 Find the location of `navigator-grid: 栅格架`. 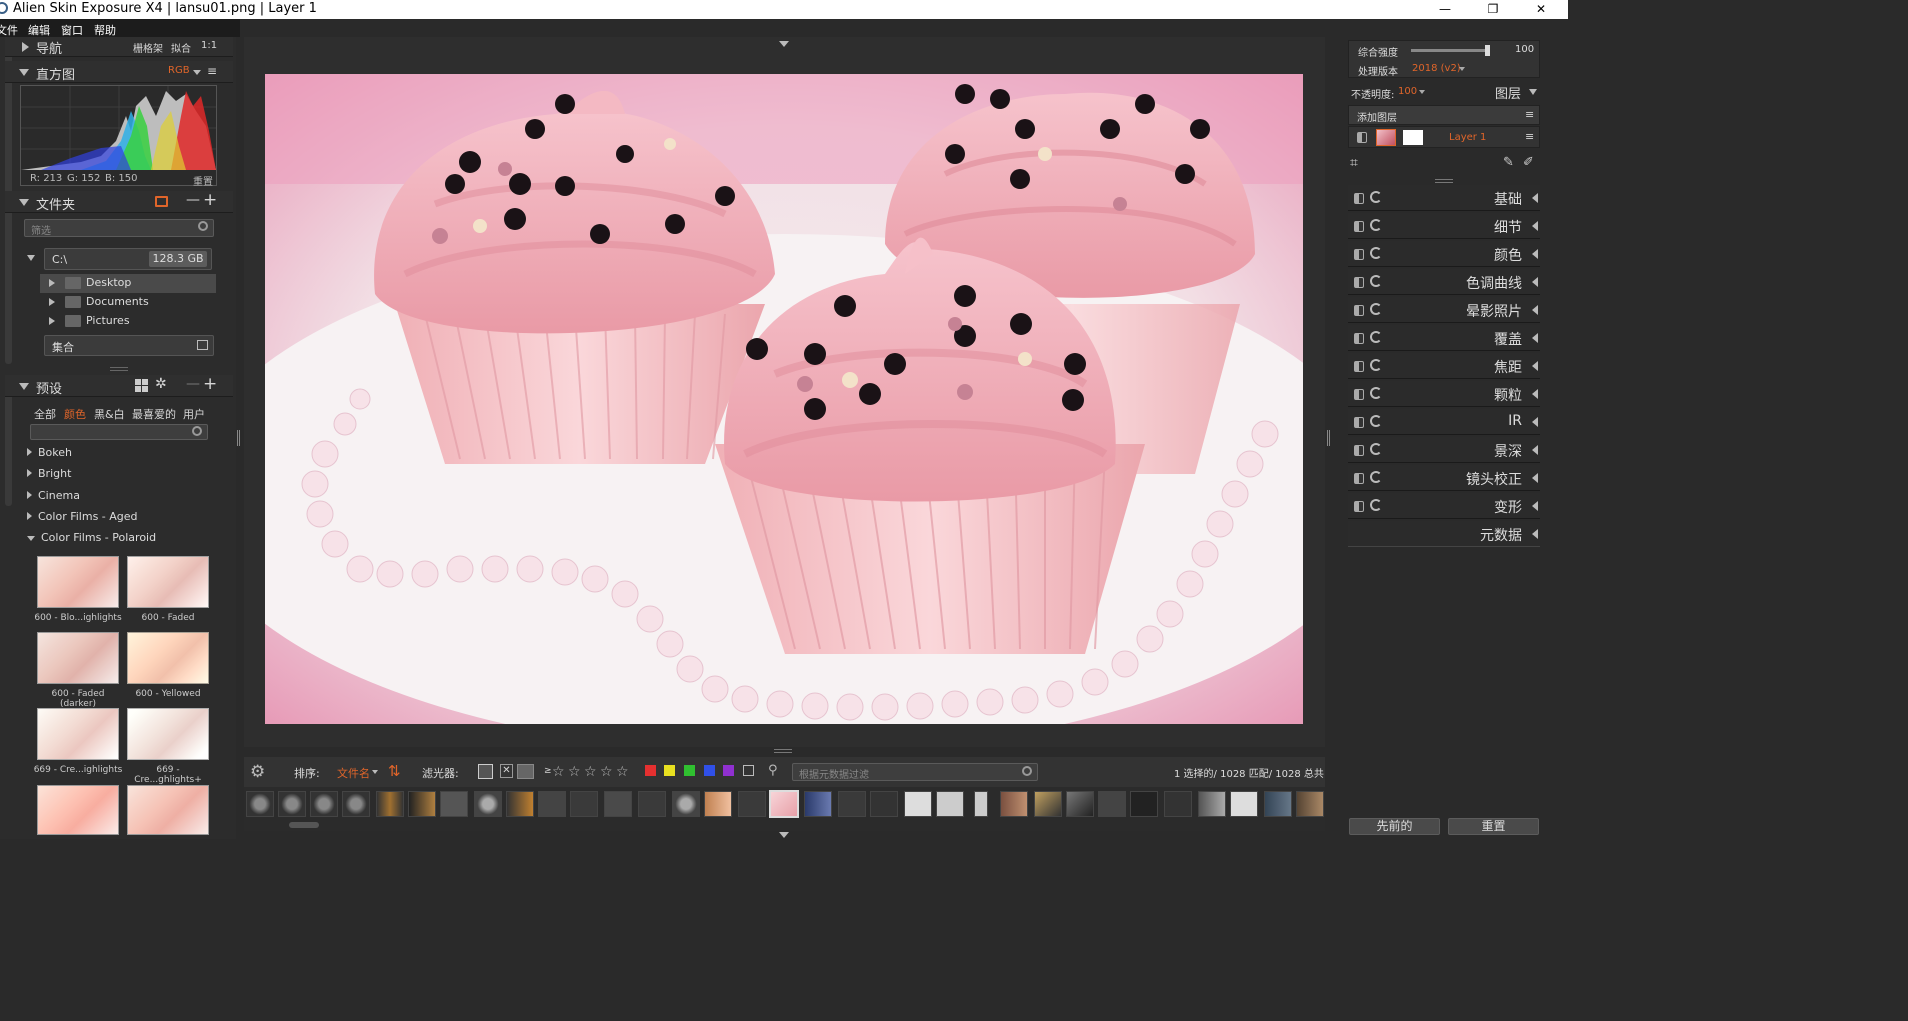

navigator-grid: 栅格架 is located at coordinates (148, 47).